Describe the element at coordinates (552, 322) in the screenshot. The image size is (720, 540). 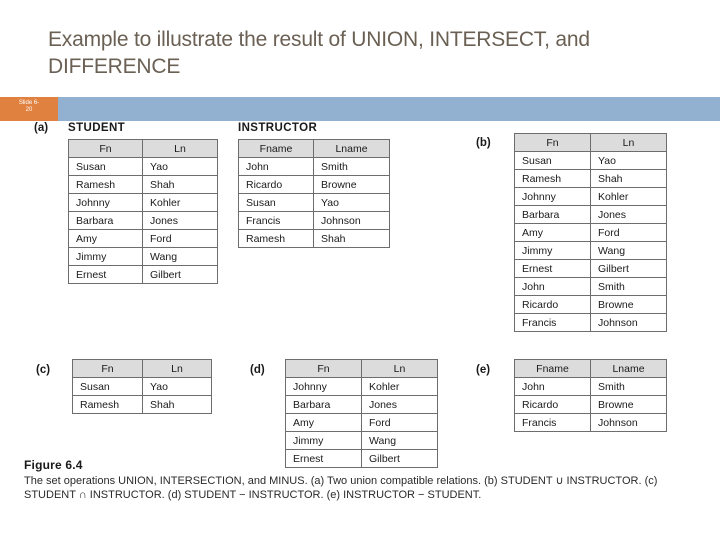
I see `cell-fn: Francis` at that location.